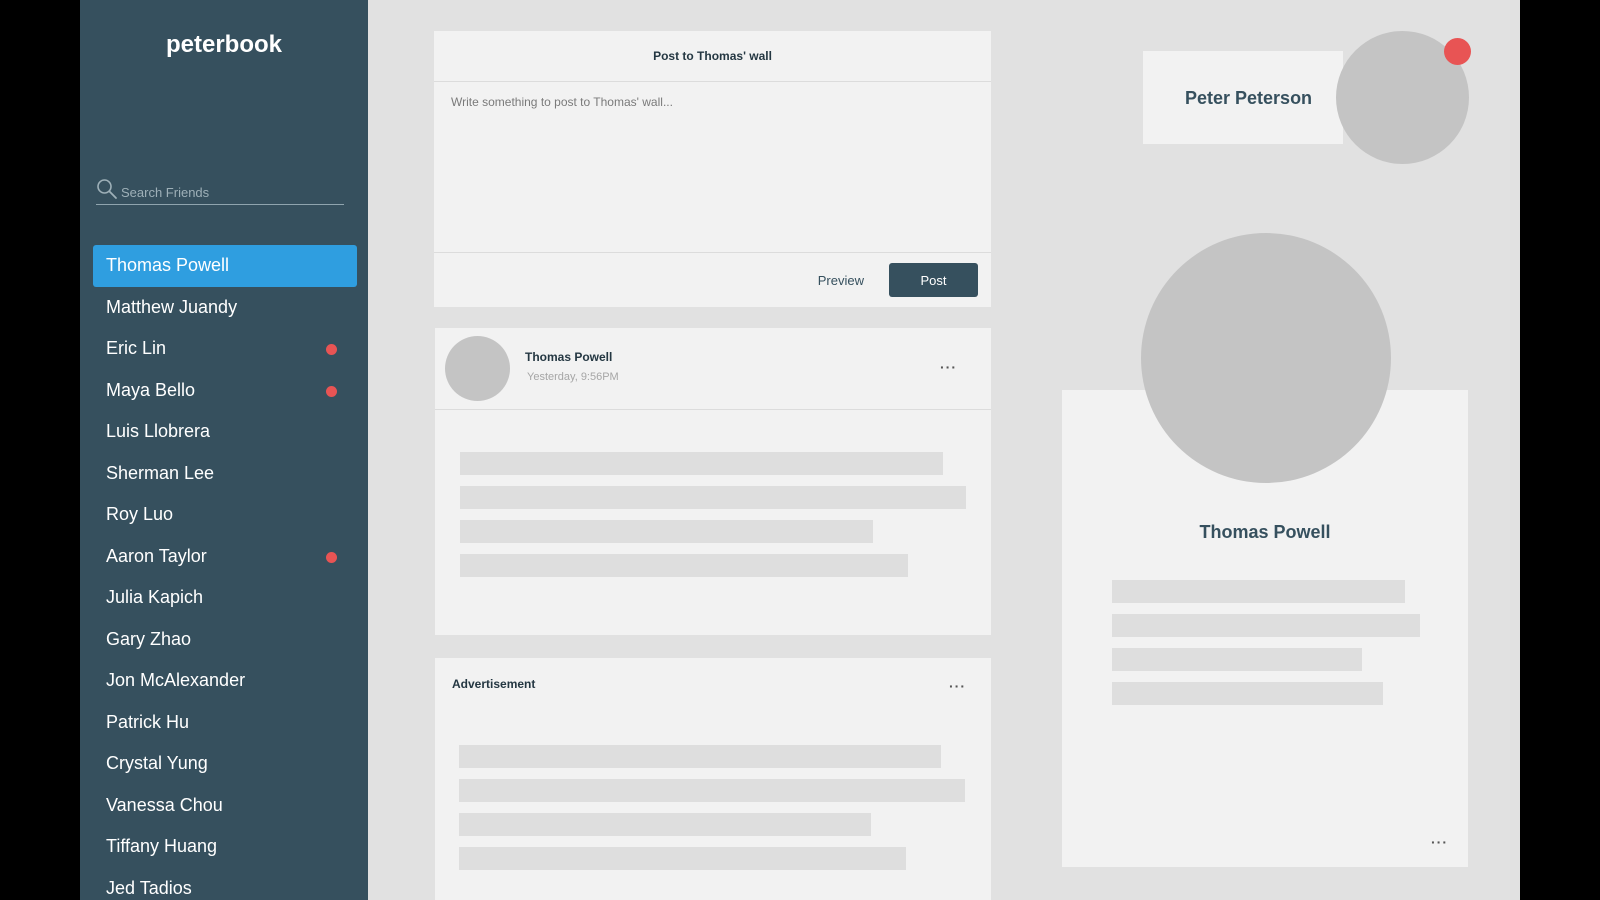 The width and height of the screenshot is (1600, 900). Describe the element at coordinates (225, 391) in the screenshot. I see `friend-item: Maya Bello` at that location.